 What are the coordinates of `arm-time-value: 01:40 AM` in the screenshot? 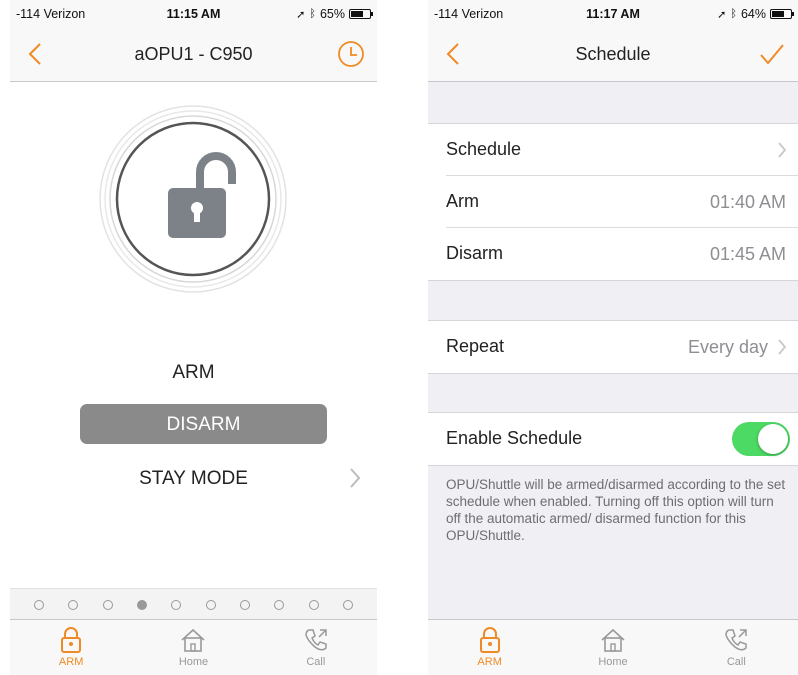 It's located at (747, 202).